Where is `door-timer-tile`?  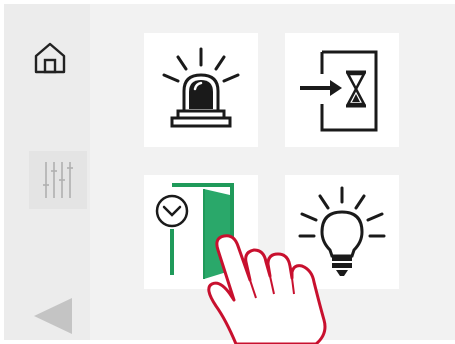
door-timer-tile is located at coordinates (201, 232).